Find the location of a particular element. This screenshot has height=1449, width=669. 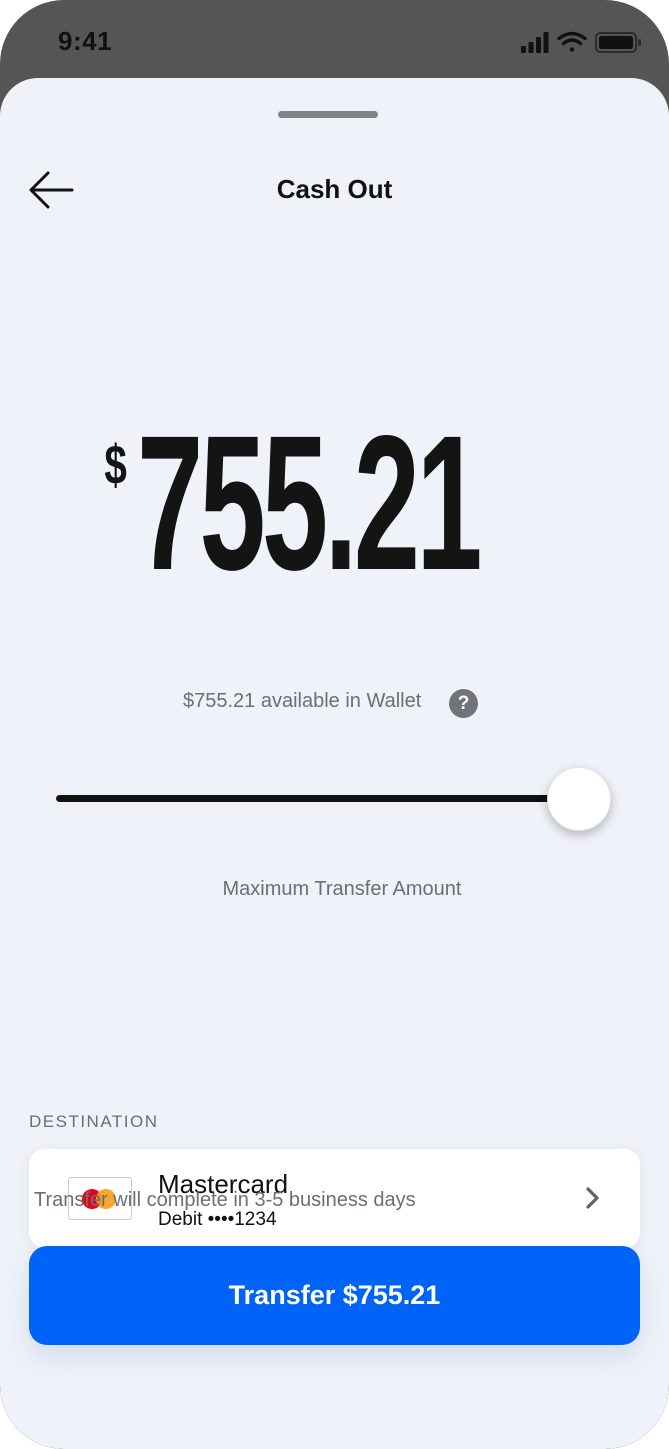

cellular-signal-icon is located at coordinates (535, 42).